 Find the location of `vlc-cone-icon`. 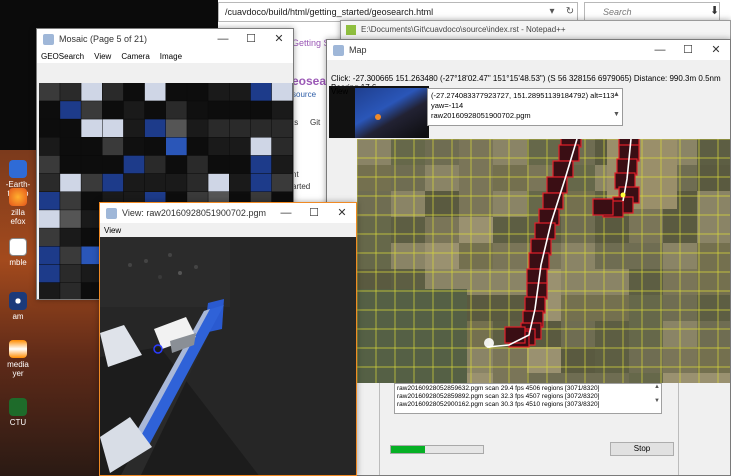

vlc-cone-icon is located at coordinates (18, 349).